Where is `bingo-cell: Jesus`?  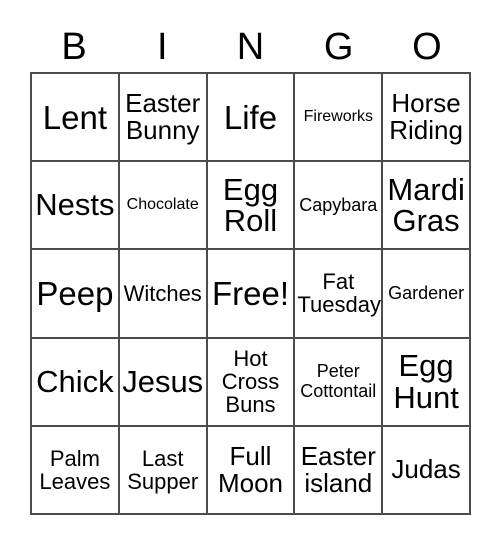
bingo-cell: Jesus is located at coordinates (163, 382).